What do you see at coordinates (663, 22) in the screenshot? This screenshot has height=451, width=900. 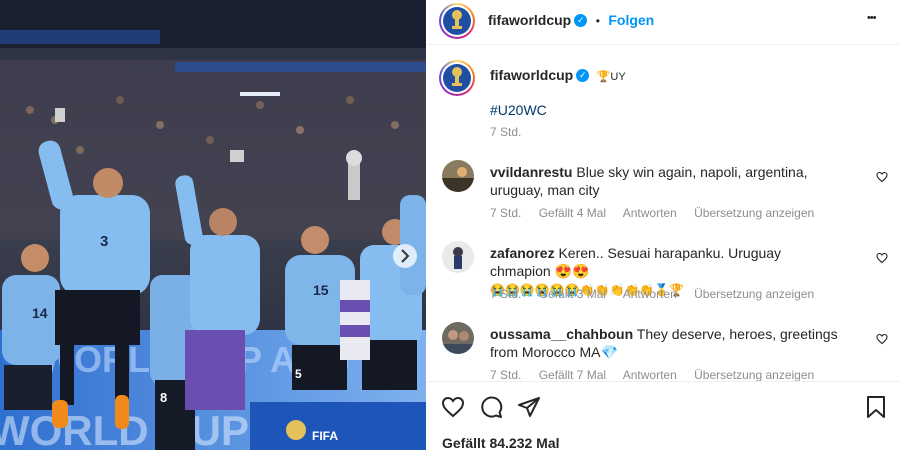 I see `post-header: fifaworldcup ✓ • Folgen •••` at bounding box center [663, 22].